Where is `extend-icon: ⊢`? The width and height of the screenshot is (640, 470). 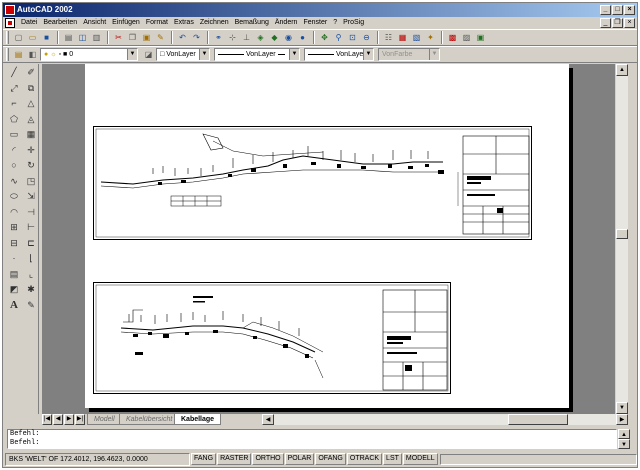
extend-icon: ⊢ is located at coordinates (31, 228).